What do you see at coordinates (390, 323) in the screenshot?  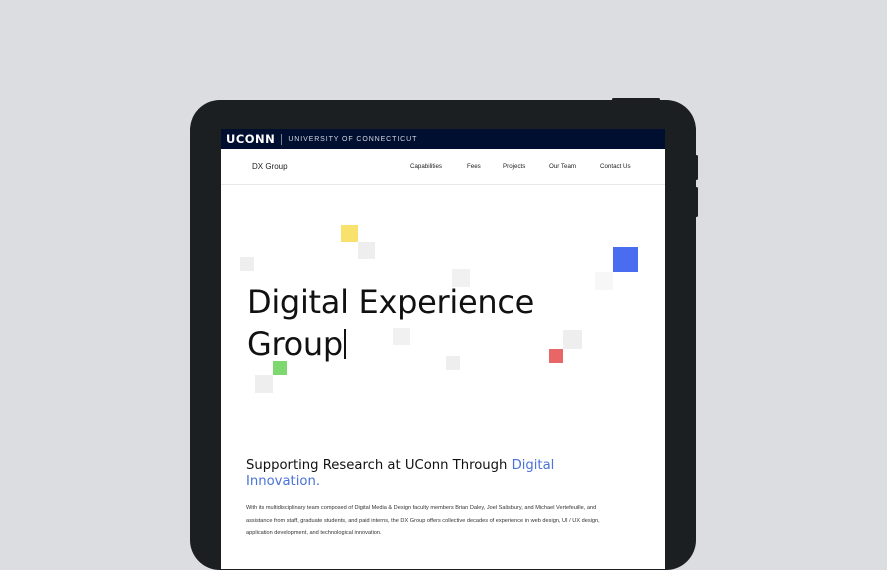 I see `hero-title: Digital Experience Group` at bounding box center [390, 323].